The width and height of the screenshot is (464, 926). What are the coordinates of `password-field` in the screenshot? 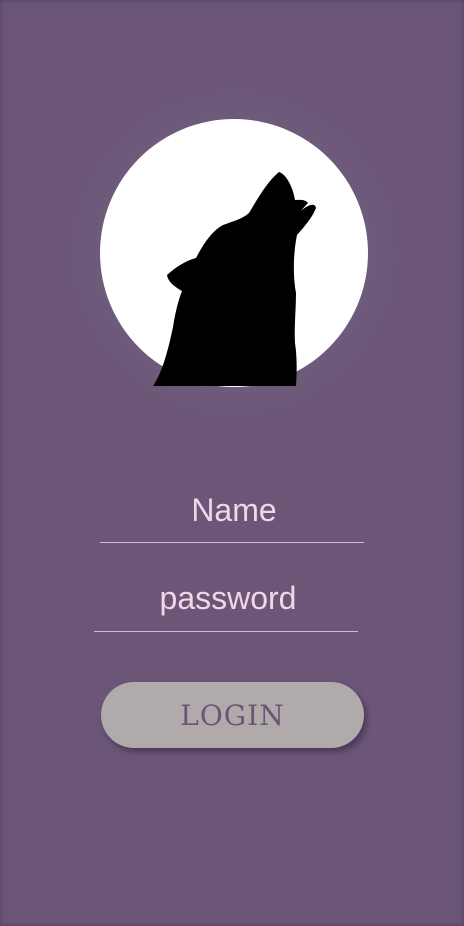 It's located at (228, 598).